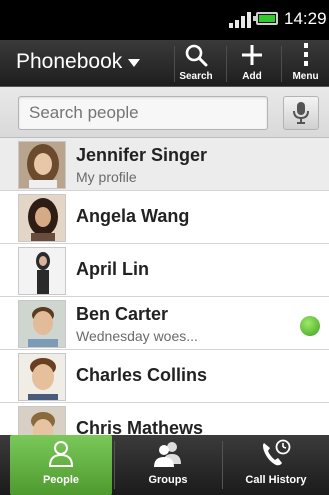  I want to click on online-status-icon, so click(310, 326).